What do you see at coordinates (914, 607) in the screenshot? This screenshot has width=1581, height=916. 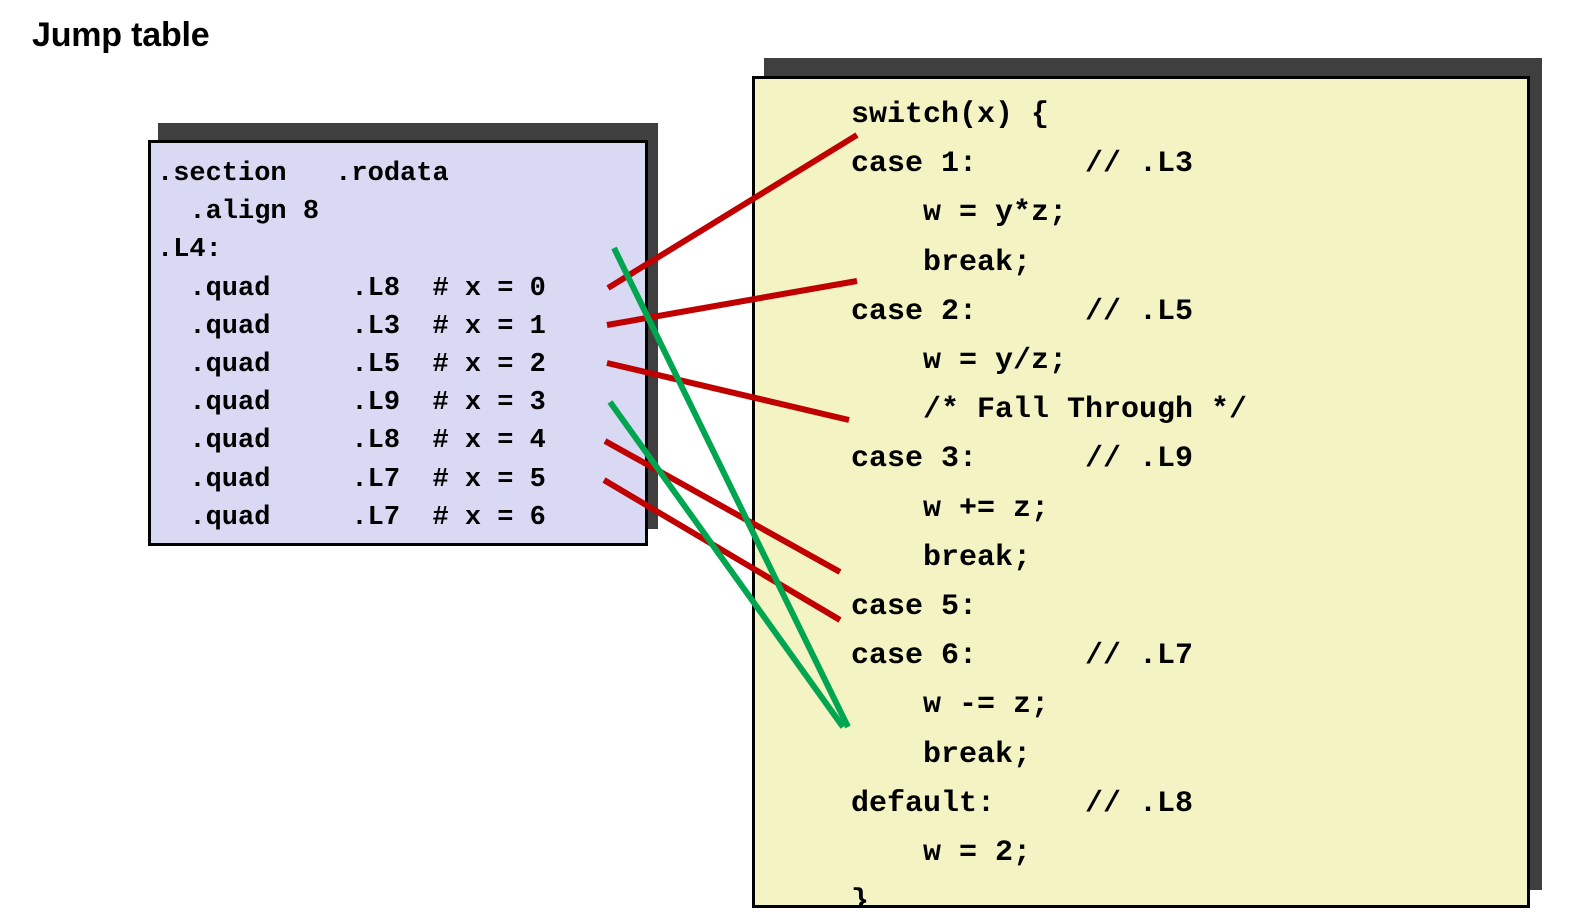 I see `c-line: case 5:` at bounding box center [914, 607].